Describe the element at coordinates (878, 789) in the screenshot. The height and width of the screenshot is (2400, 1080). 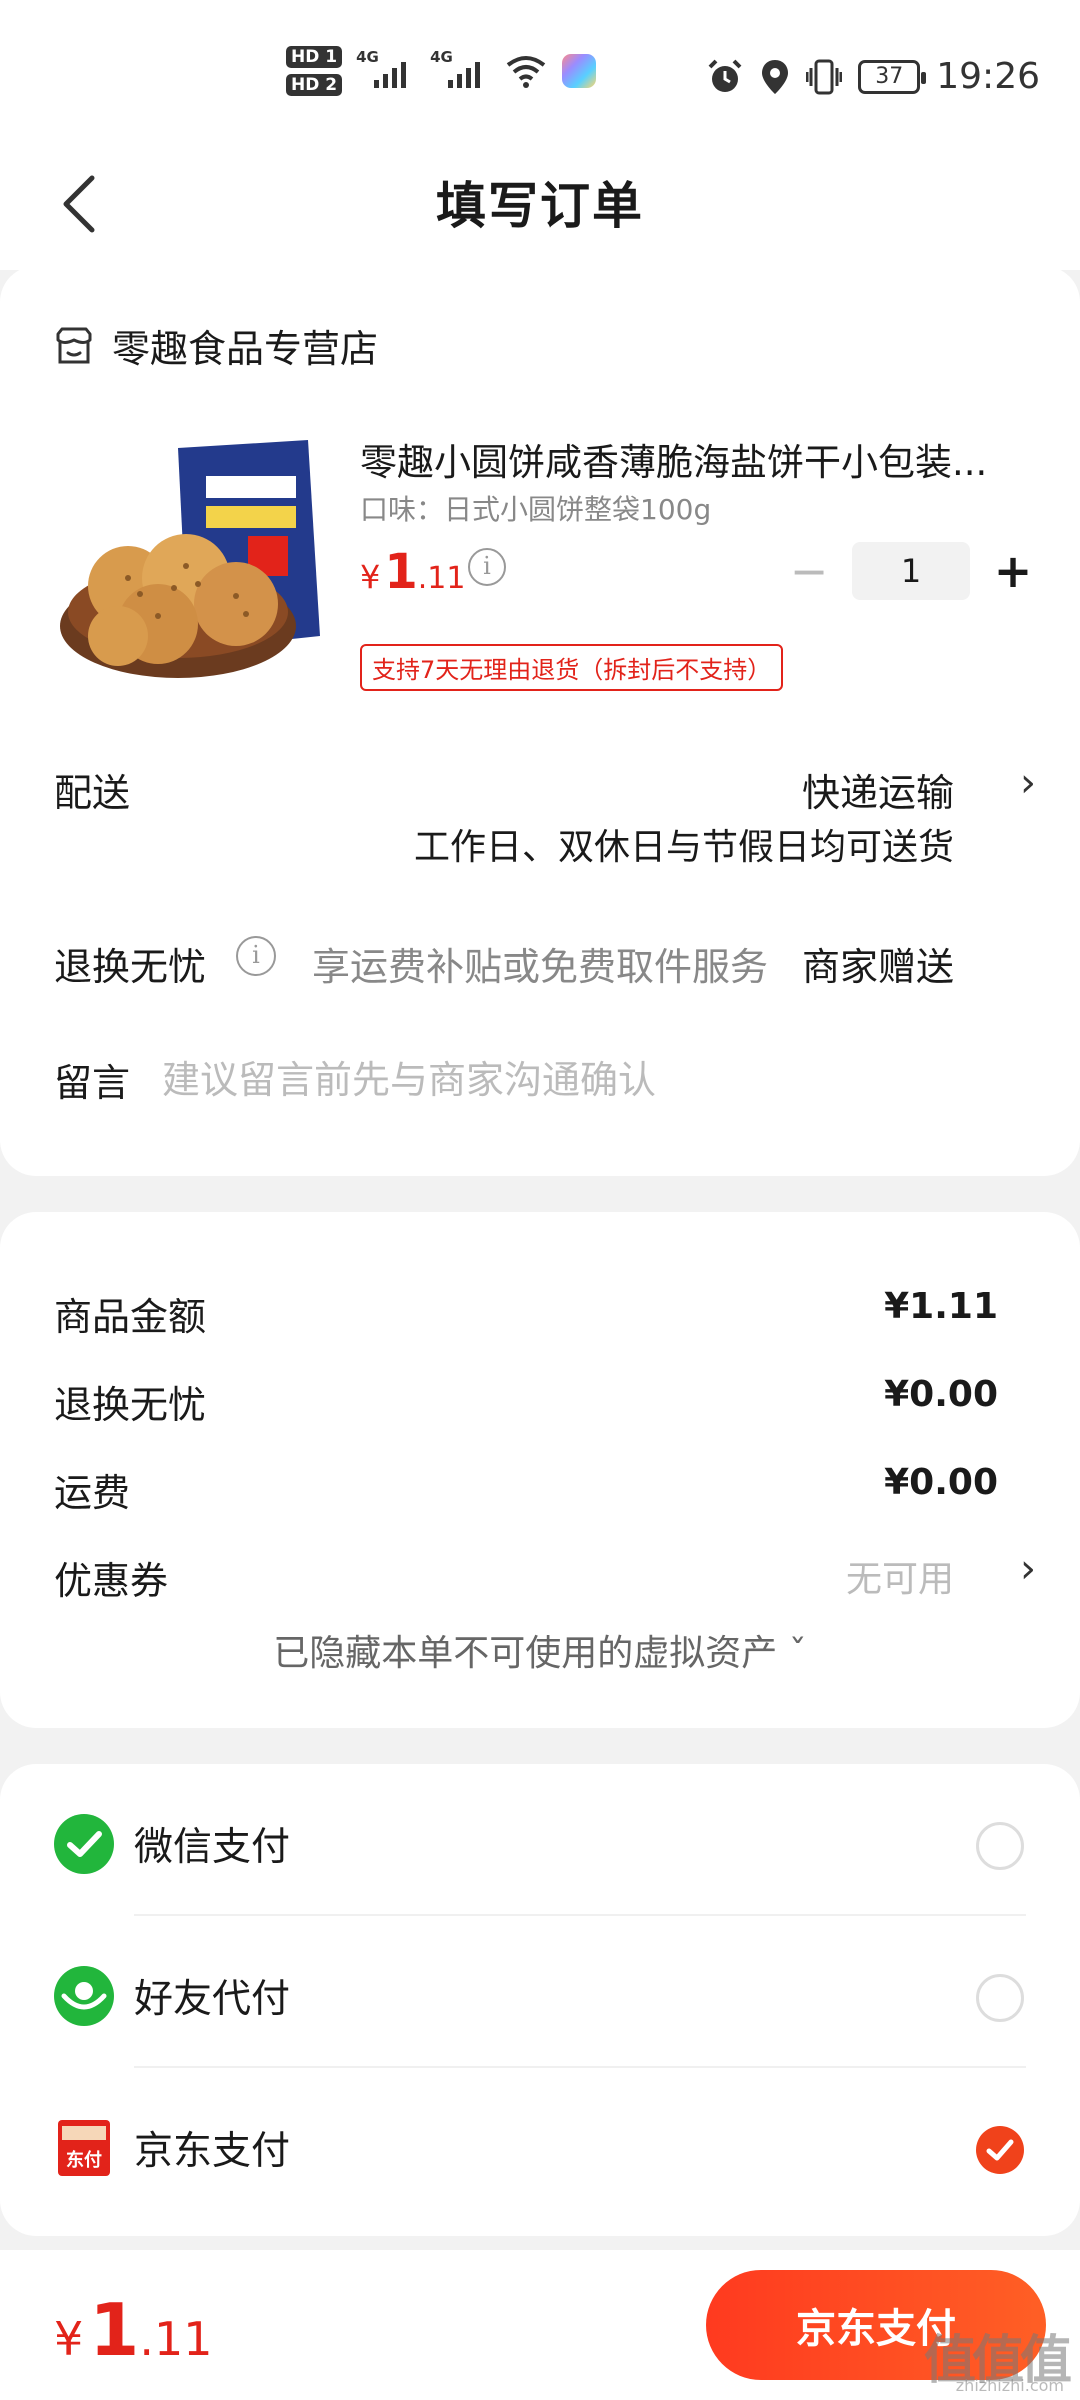
I see `delivery-method: 快递运输` at that location.